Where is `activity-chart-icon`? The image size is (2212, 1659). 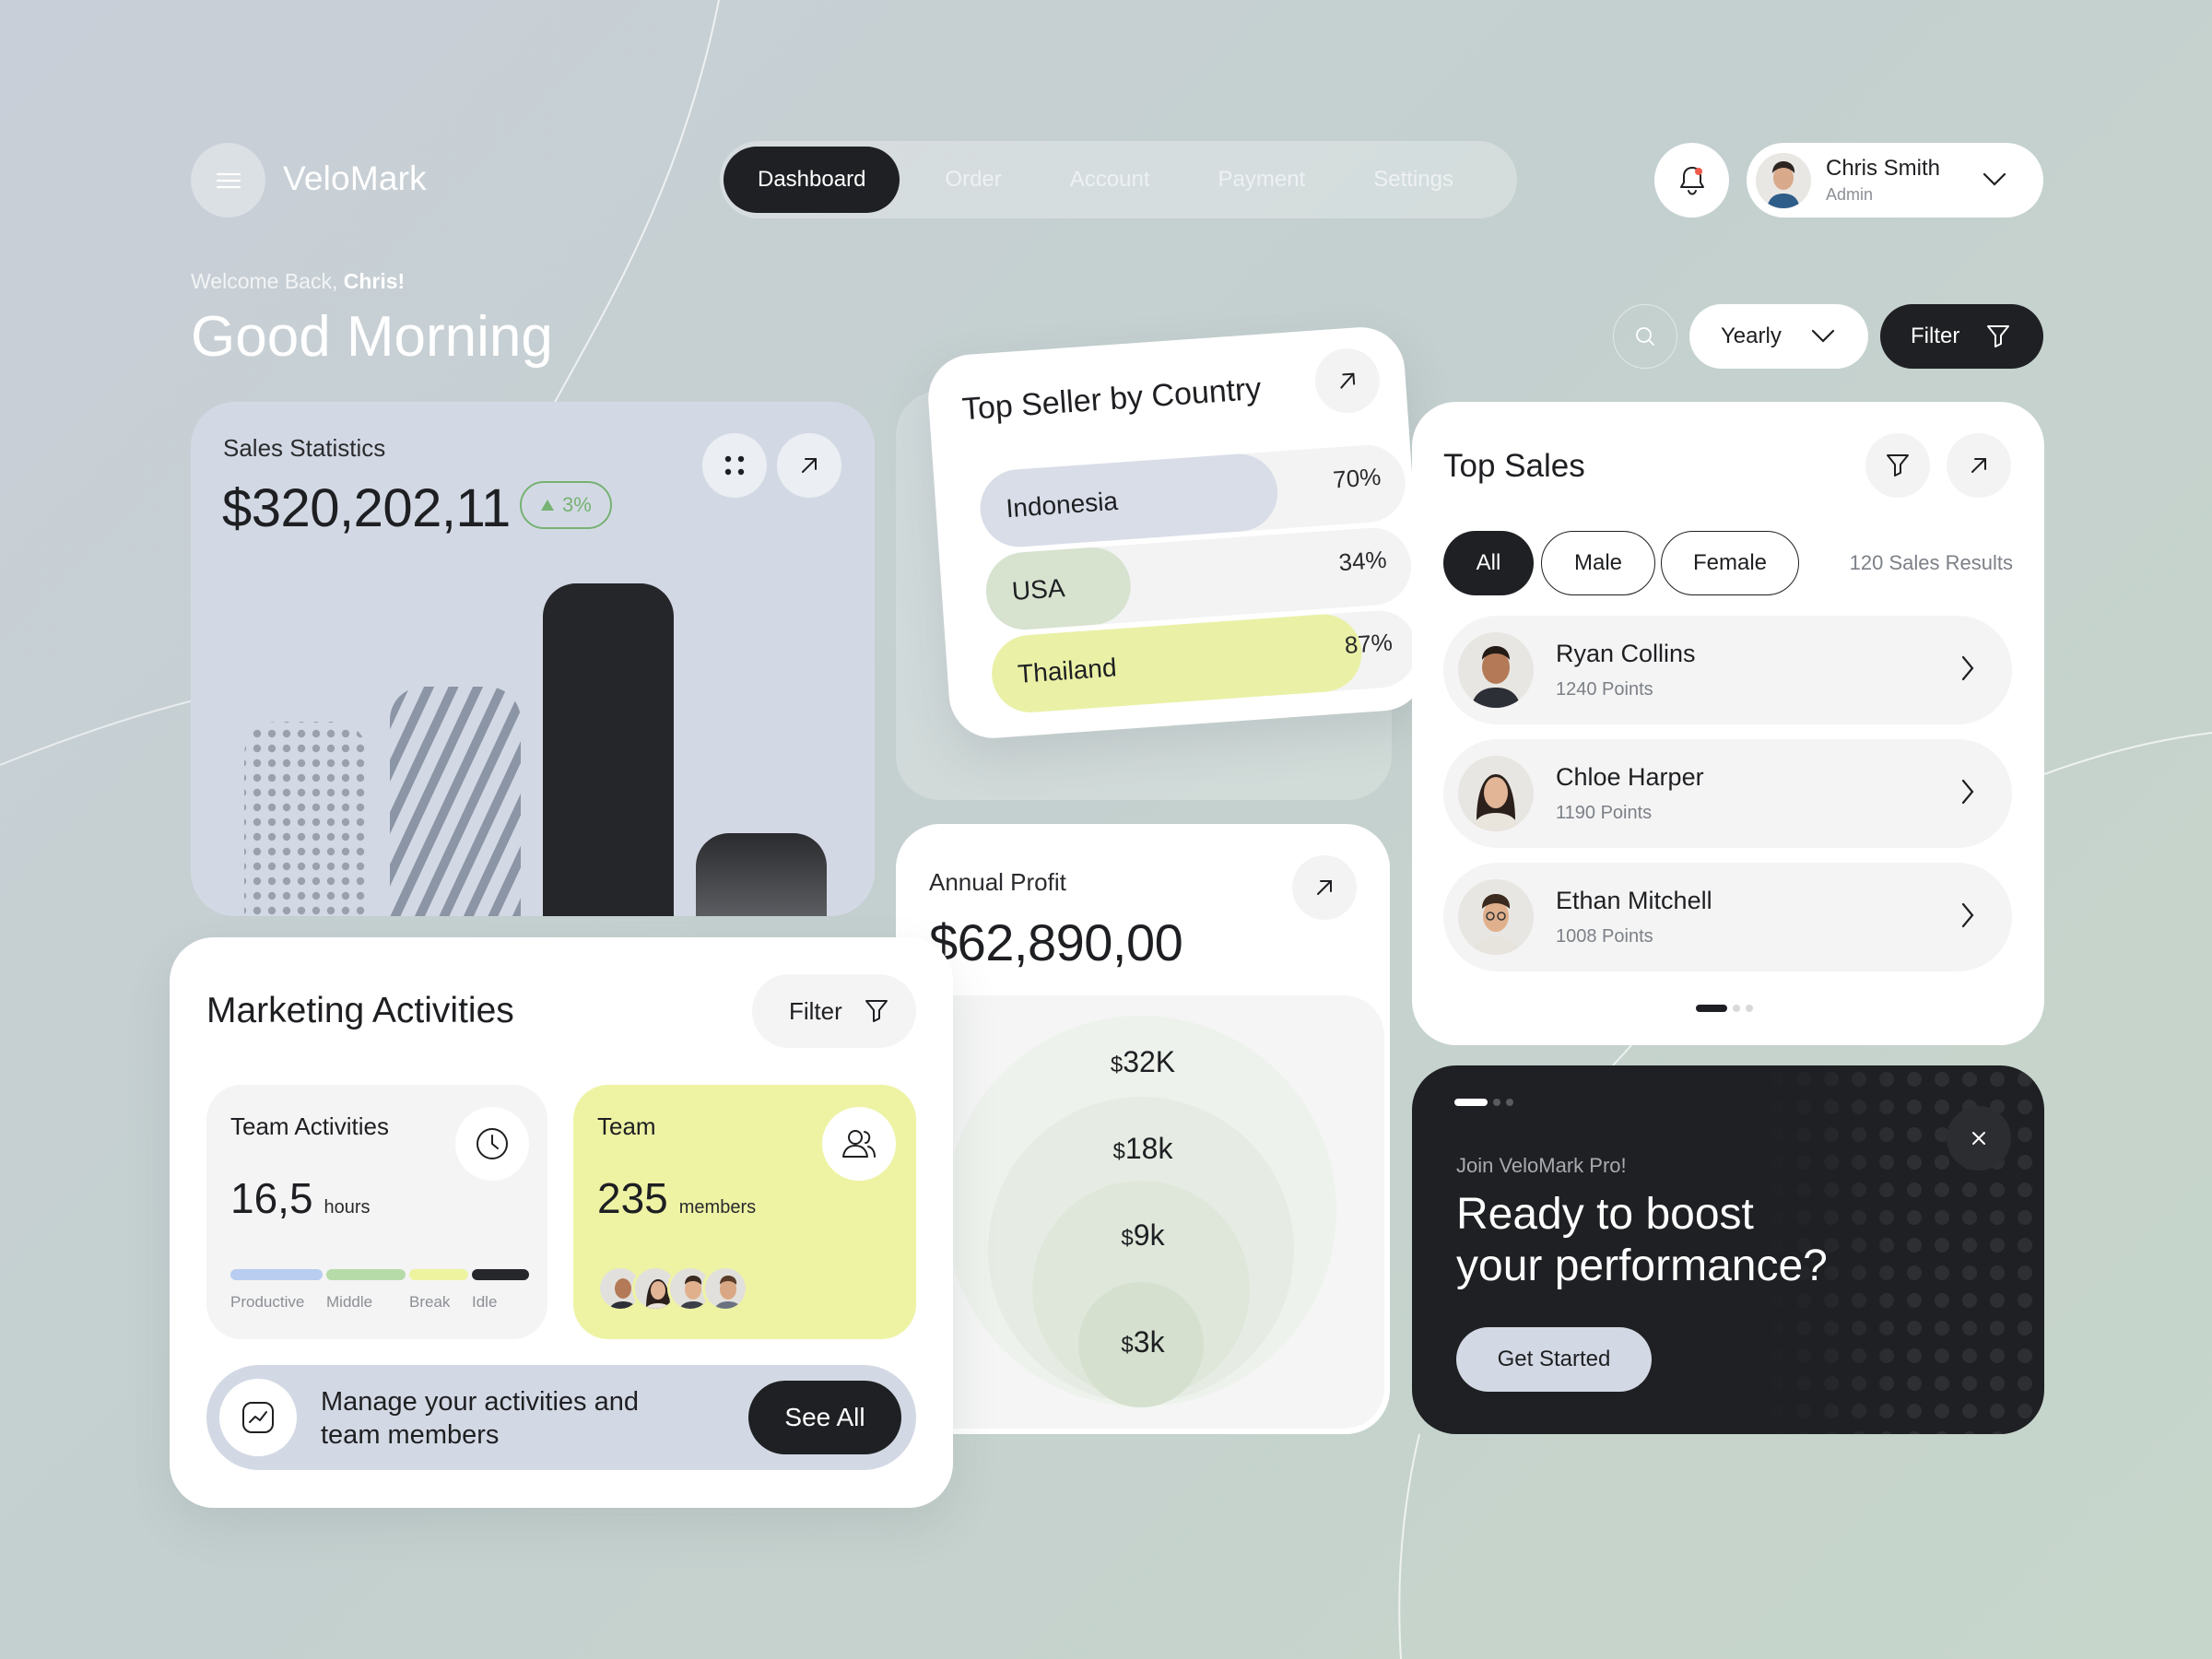 activity-chart-icon is located at coordinates (258, 1417).